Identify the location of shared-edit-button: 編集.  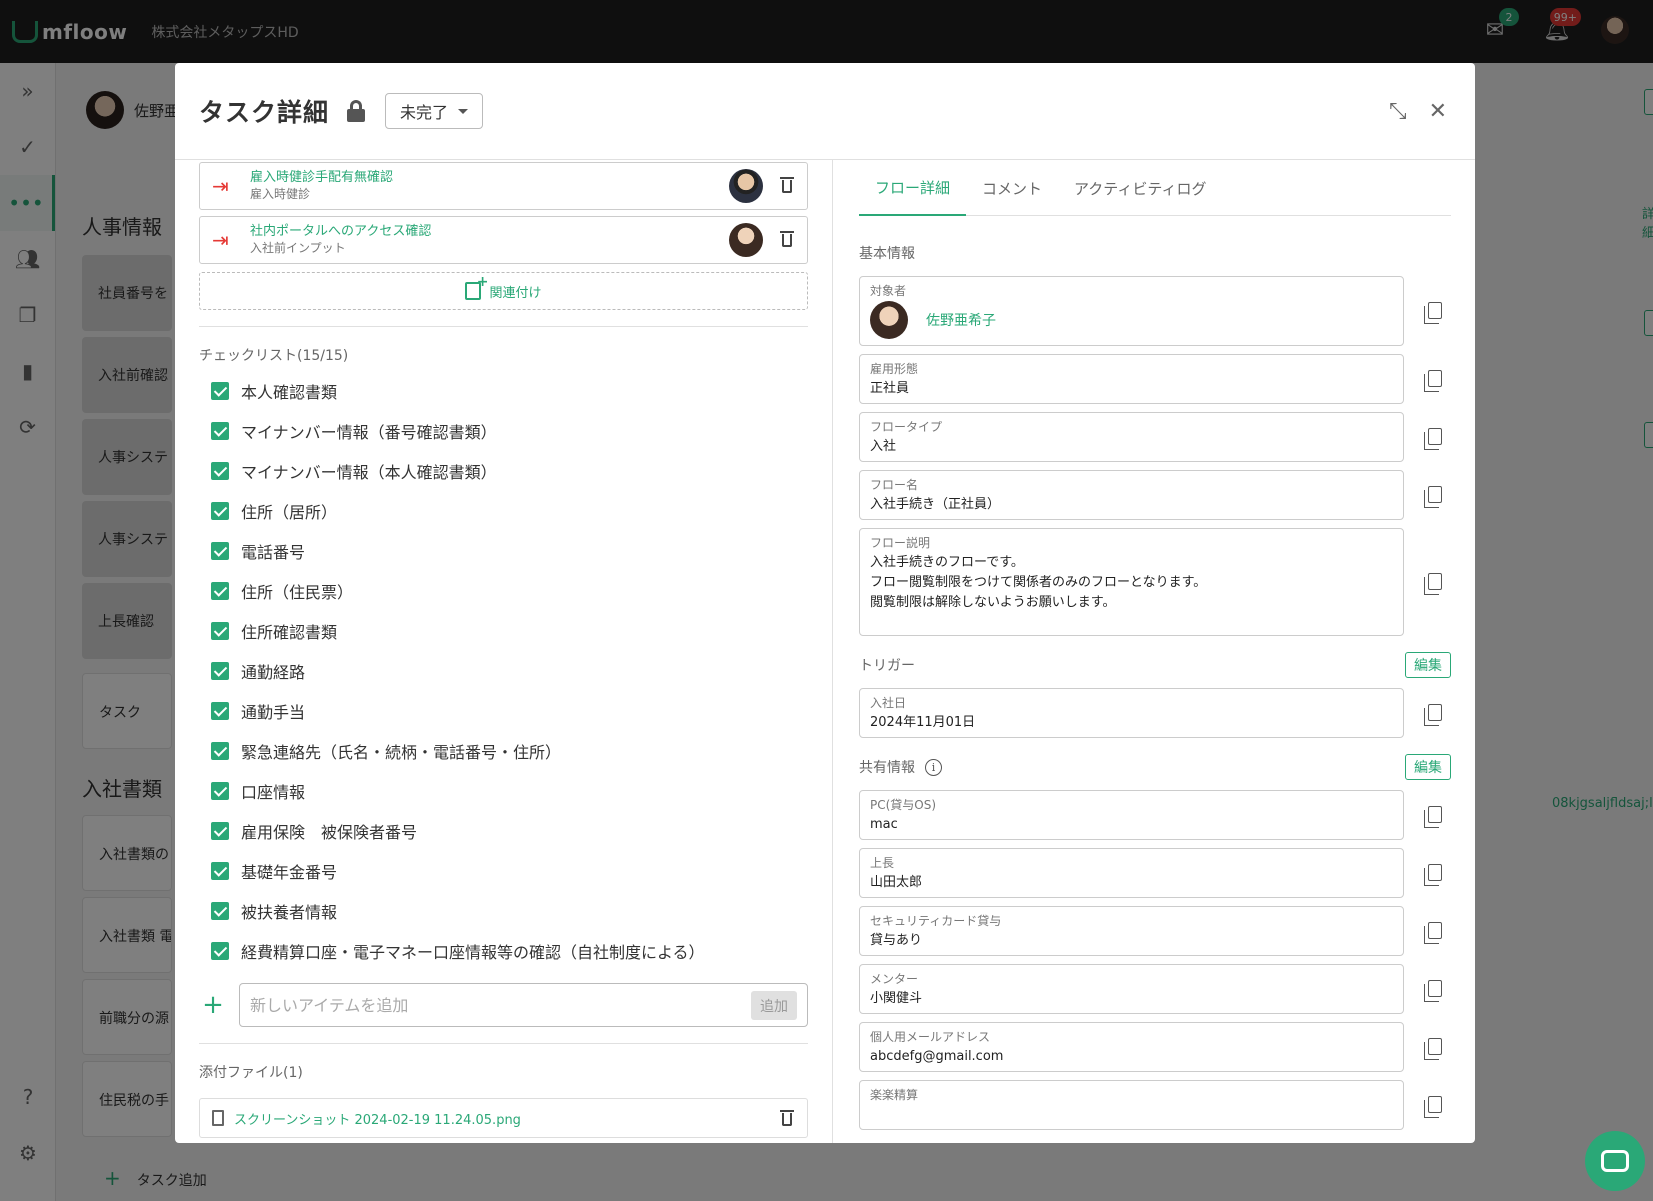
(1428, 767).